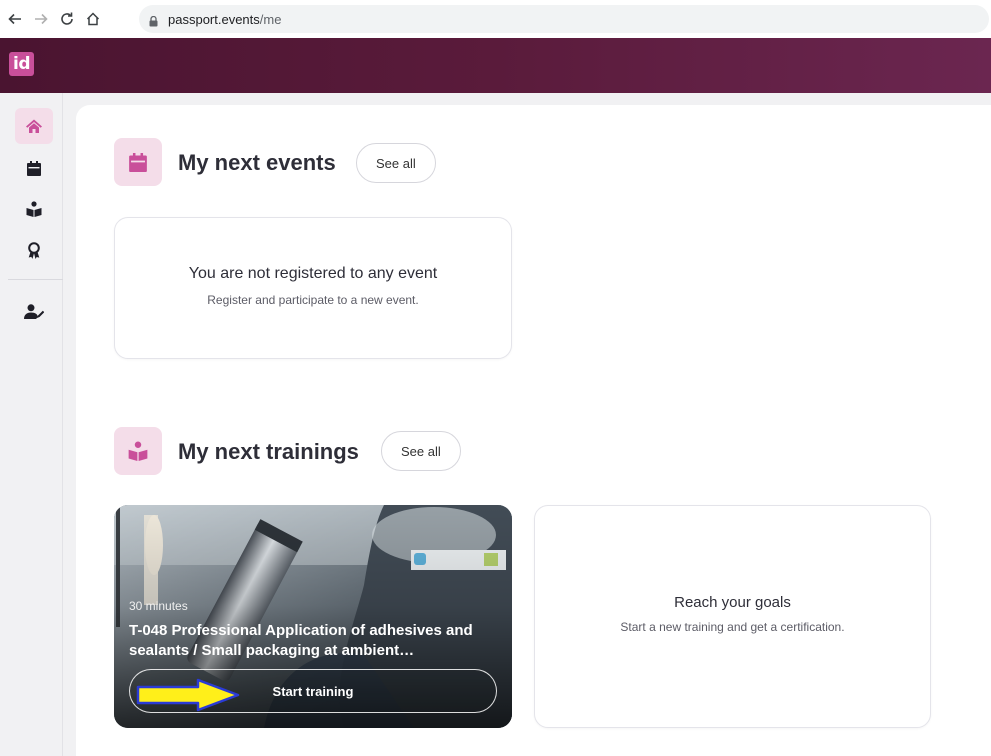 The width and height of the screenshot is (991, 756). I want to click on sidebar-divider, so click(35, 279).